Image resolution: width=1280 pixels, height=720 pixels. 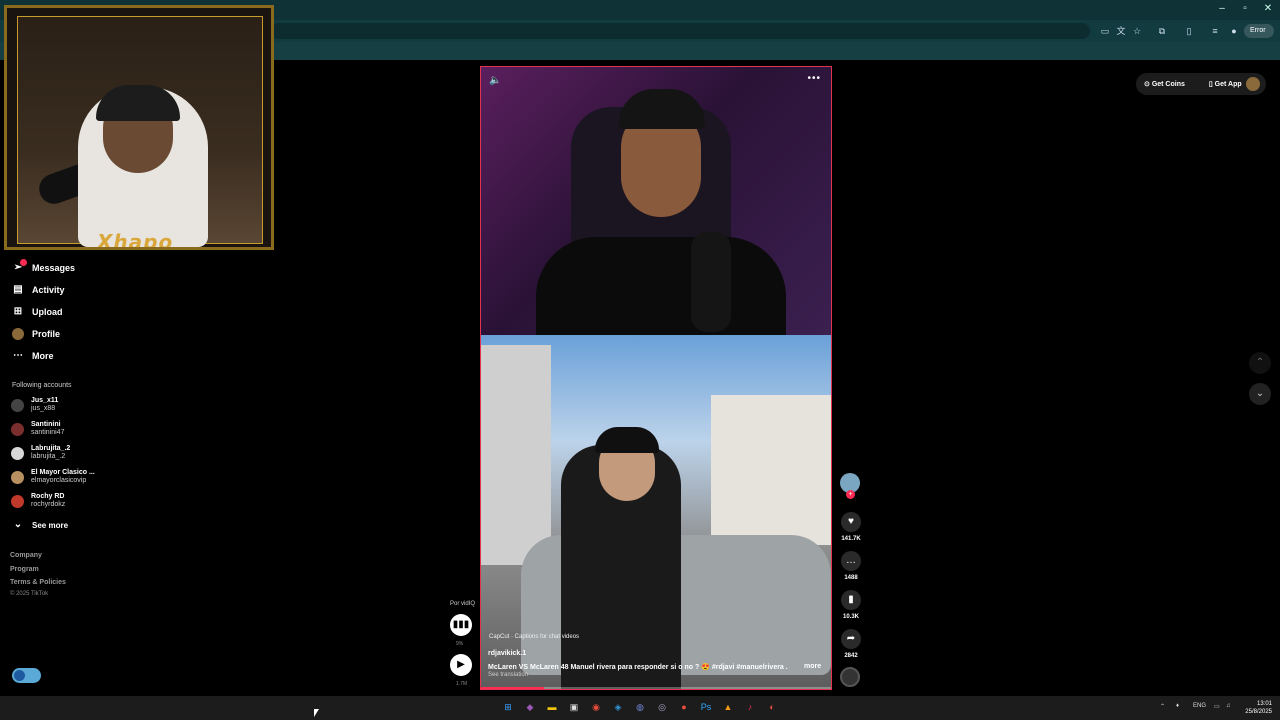 What do you see at coordinates (574, 707) in the screenshot?
I see `store-icon: ▣` at bounding box center [574, 707].